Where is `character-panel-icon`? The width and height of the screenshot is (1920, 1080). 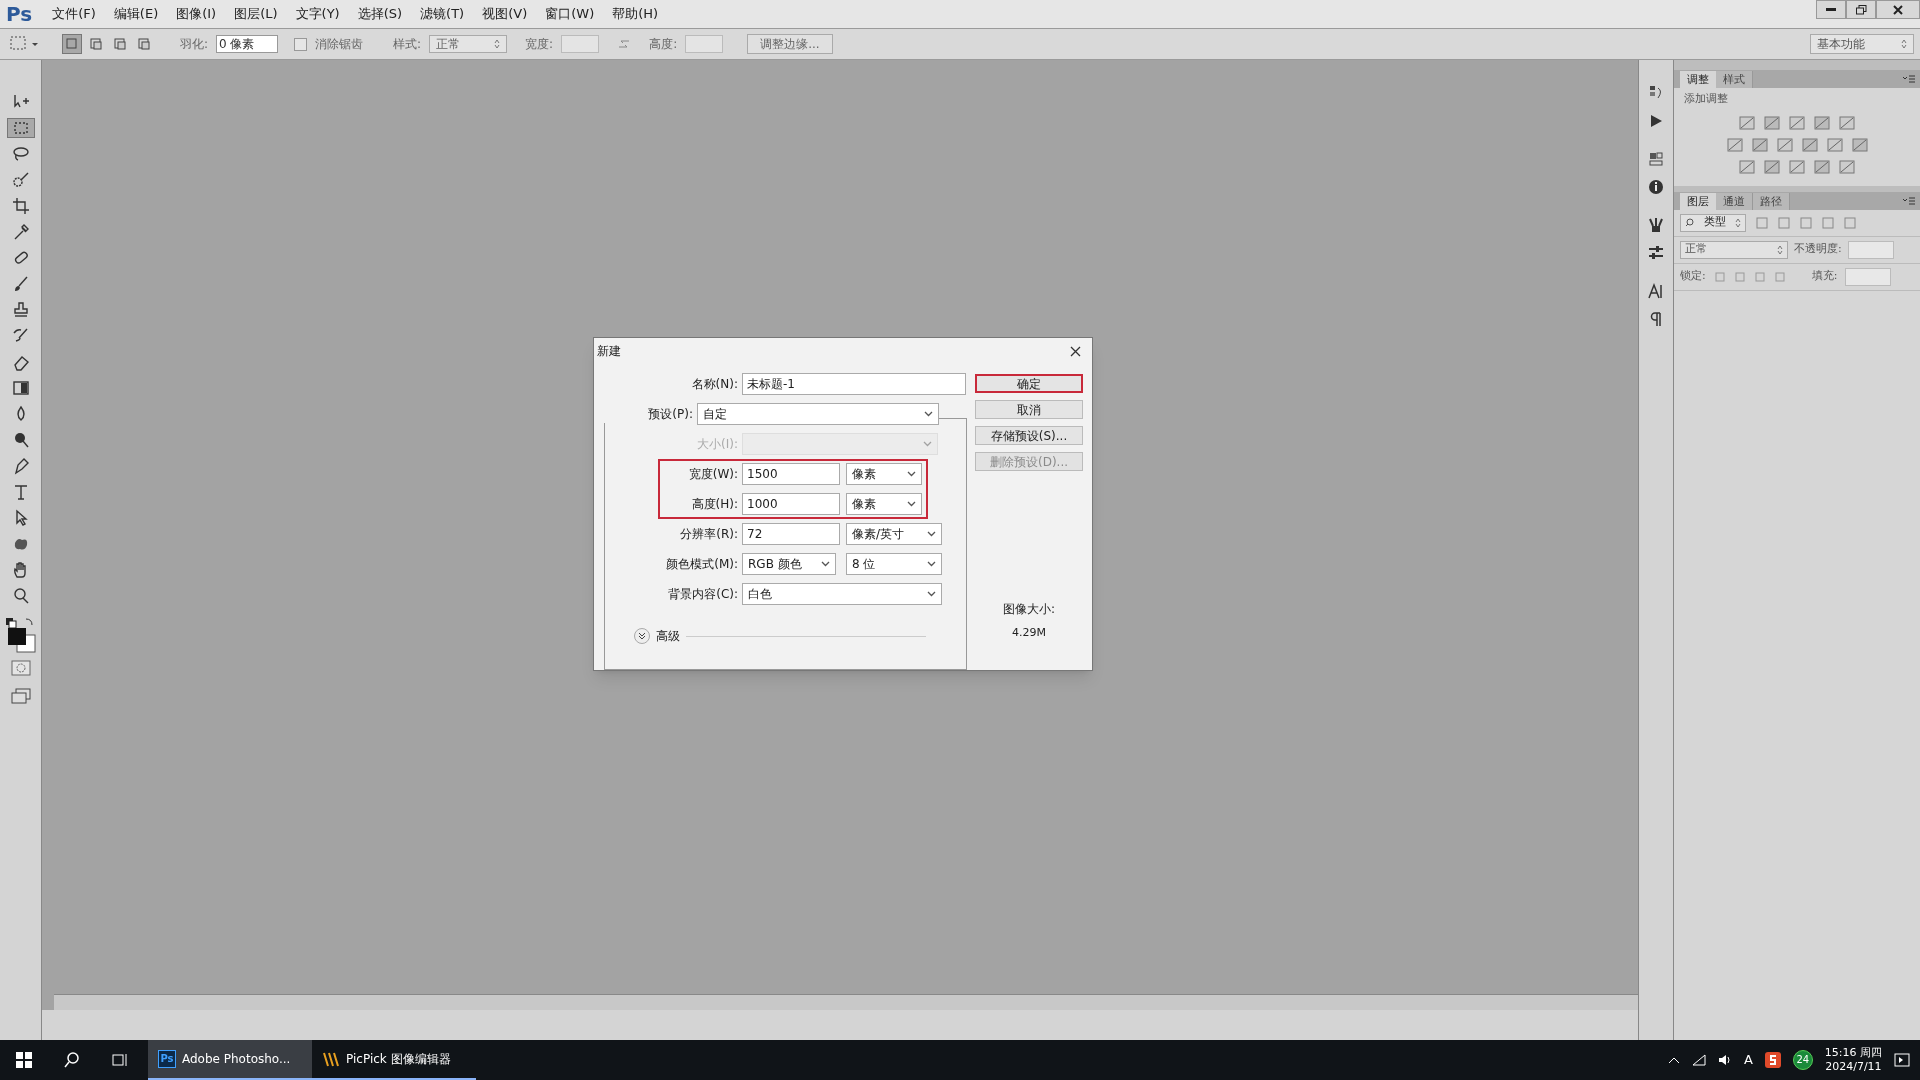
character-panel-icon is located at coordinates (1656, 291).